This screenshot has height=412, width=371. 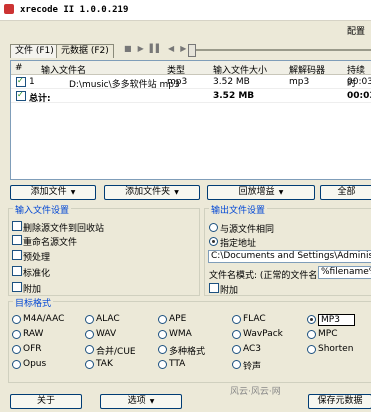 What do you see at coordinates (177, 364) in the screenshot?
I see `format-label: TTA` at bounding box center [177, 364].